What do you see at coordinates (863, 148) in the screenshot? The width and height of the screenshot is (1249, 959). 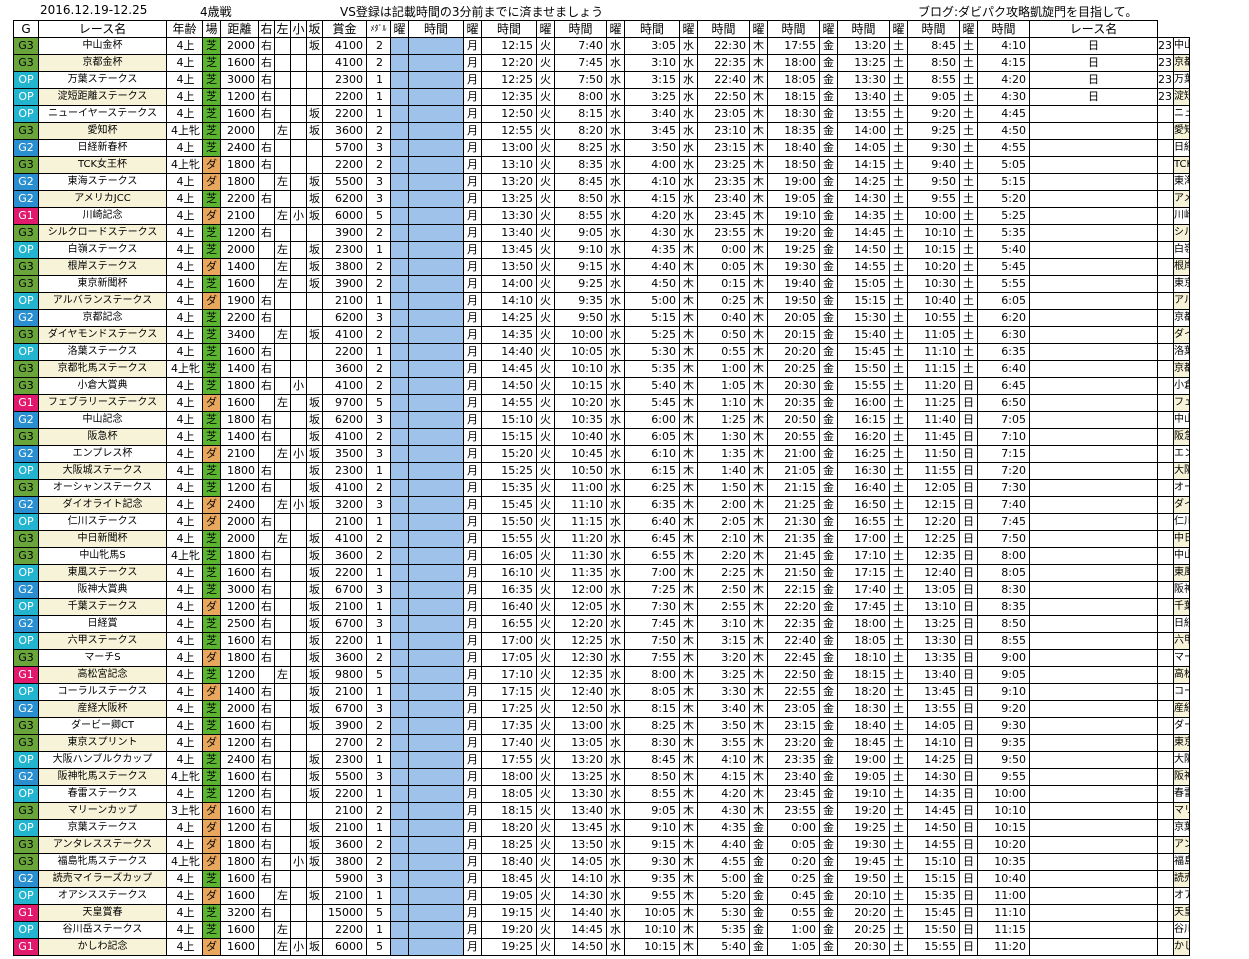 I see `time-cell: 14:05` at bounding box center [863, 148].